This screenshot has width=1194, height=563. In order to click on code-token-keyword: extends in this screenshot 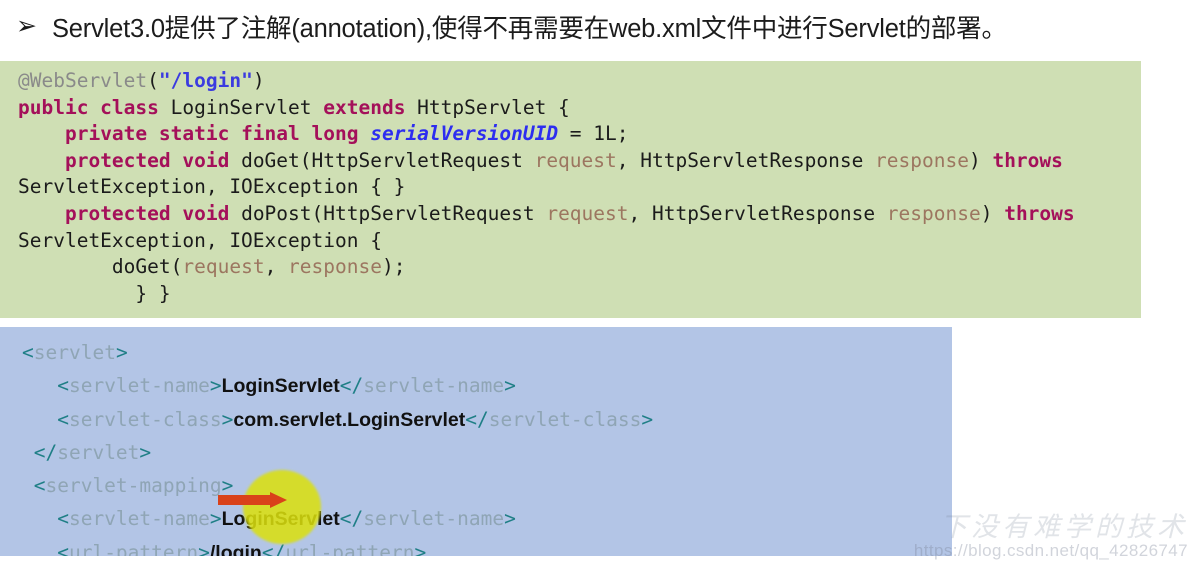, I will do `click(370, 107)`.